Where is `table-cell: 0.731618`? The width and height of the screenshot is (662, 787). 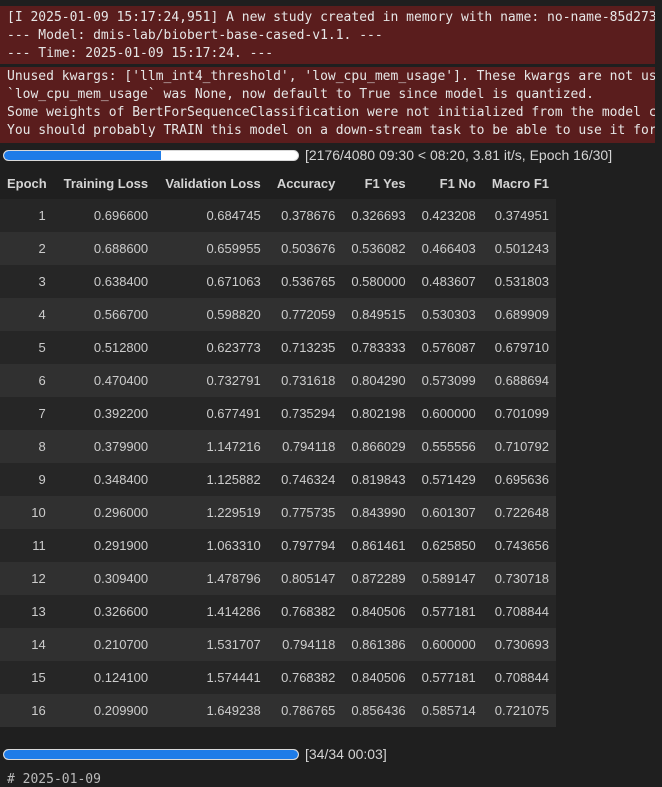
table-cell: 0.731618 is located at coordinates (305, 380).